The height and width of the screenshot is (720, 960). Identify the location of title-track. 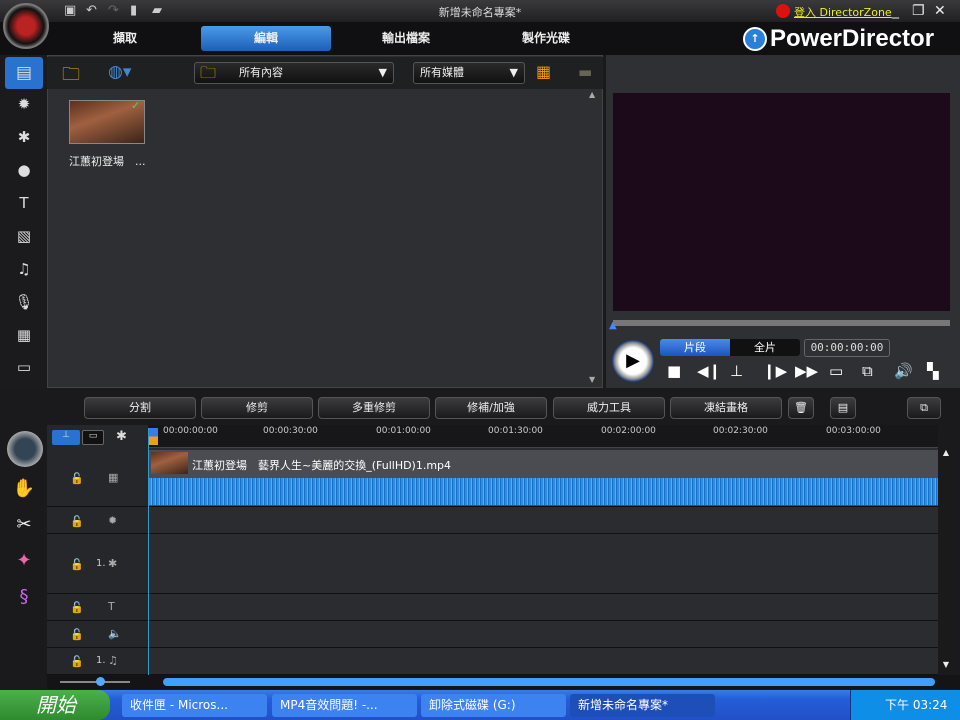
(492, 607).